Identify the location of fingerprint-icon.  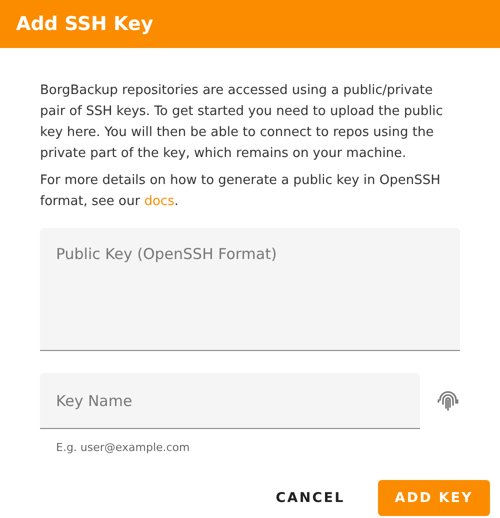
(448, 401).